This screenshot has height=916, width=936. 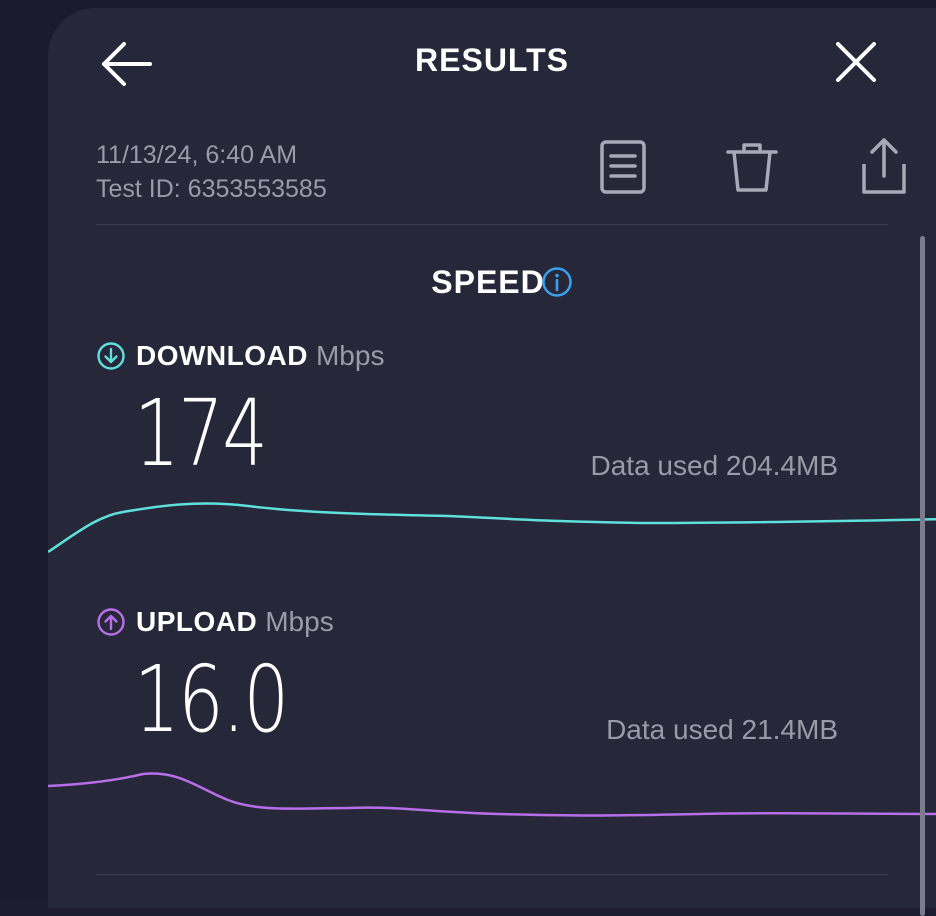 I want to click on upload-label: UPLOAD Mbps, so click(x=215, y=622).